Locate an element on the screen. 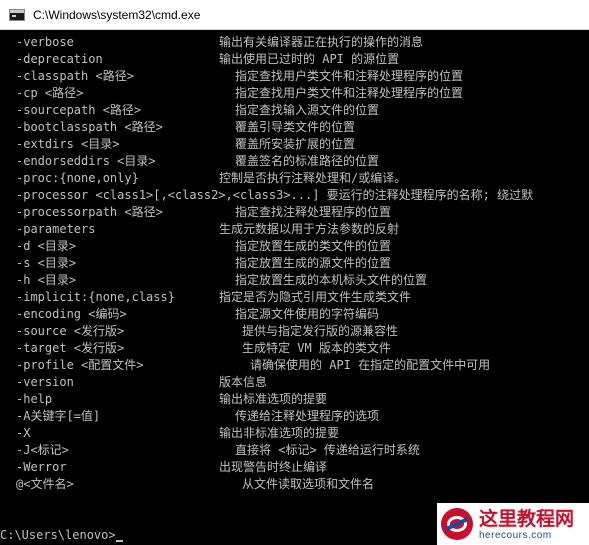 This screenshot has width=589, height=545. site-watermark: 这里教程网 herecours.com is located at coordinates (513, 524).